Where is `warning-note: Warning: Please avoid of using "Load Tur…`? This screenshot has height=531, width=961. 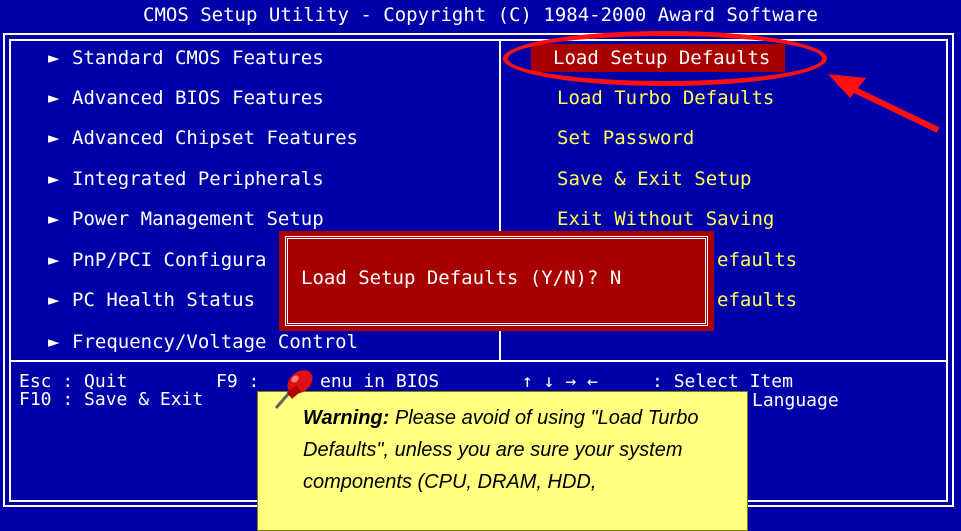
warning-note: Warning: Please avoid of using "Load Tur… is located at coordinates (502, 461).